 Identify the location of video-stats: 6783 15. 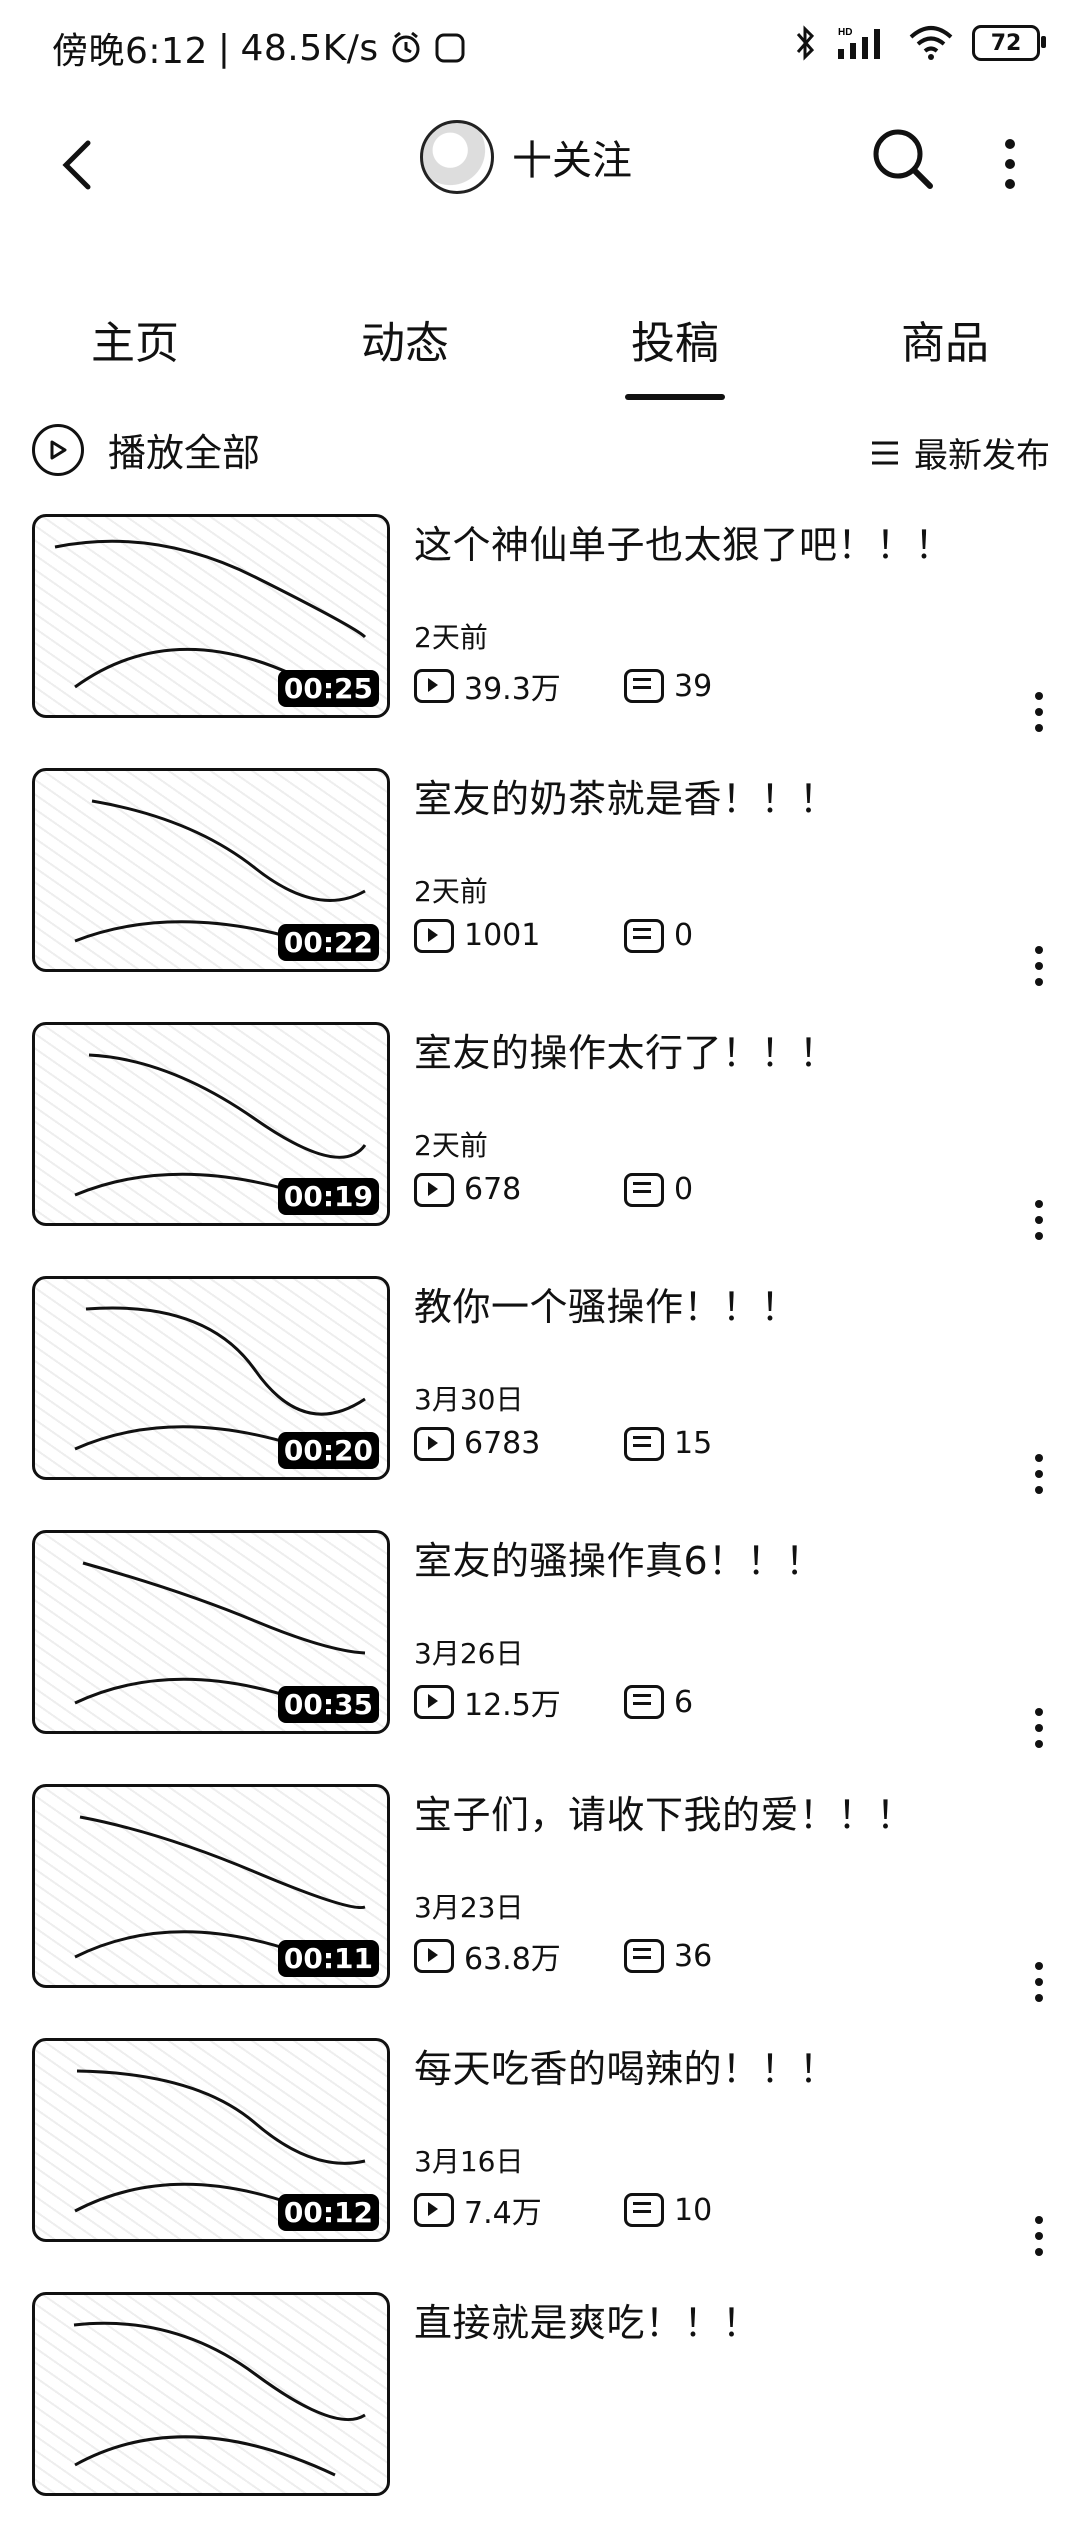
(563, 1443).